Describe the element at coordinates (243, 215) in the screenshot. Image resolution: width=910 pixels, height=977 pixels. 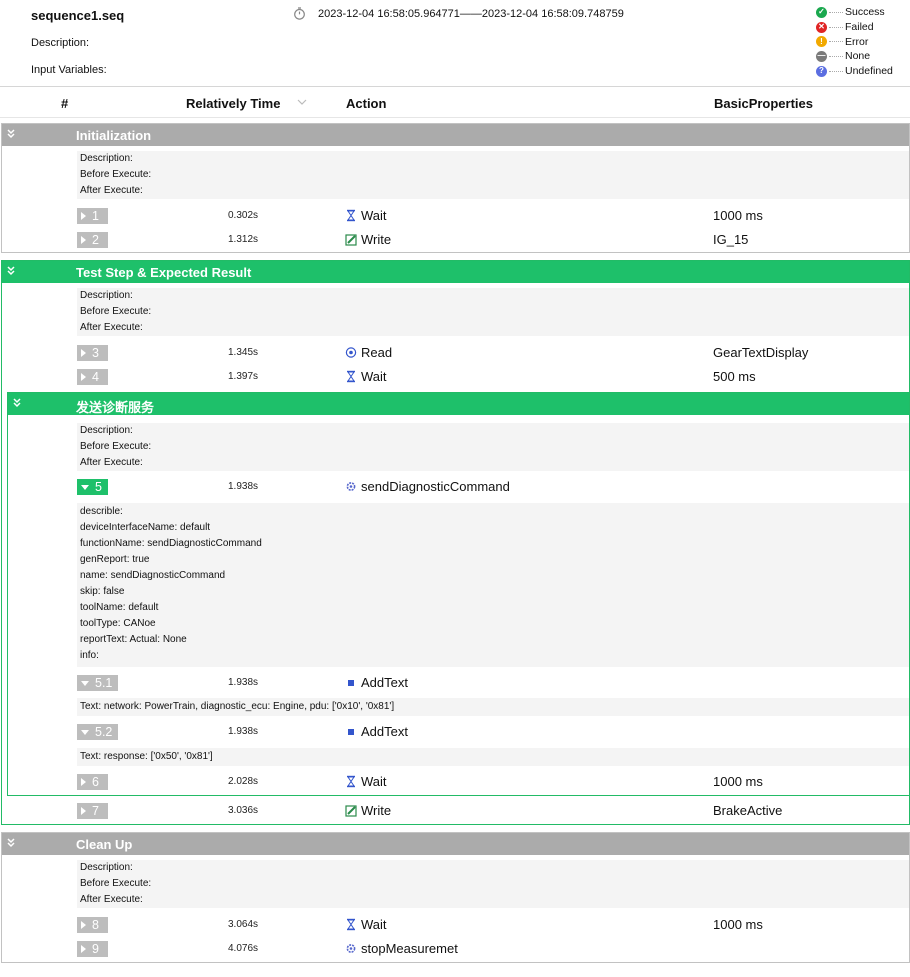
I see `step-time: 0.302s` at that location.